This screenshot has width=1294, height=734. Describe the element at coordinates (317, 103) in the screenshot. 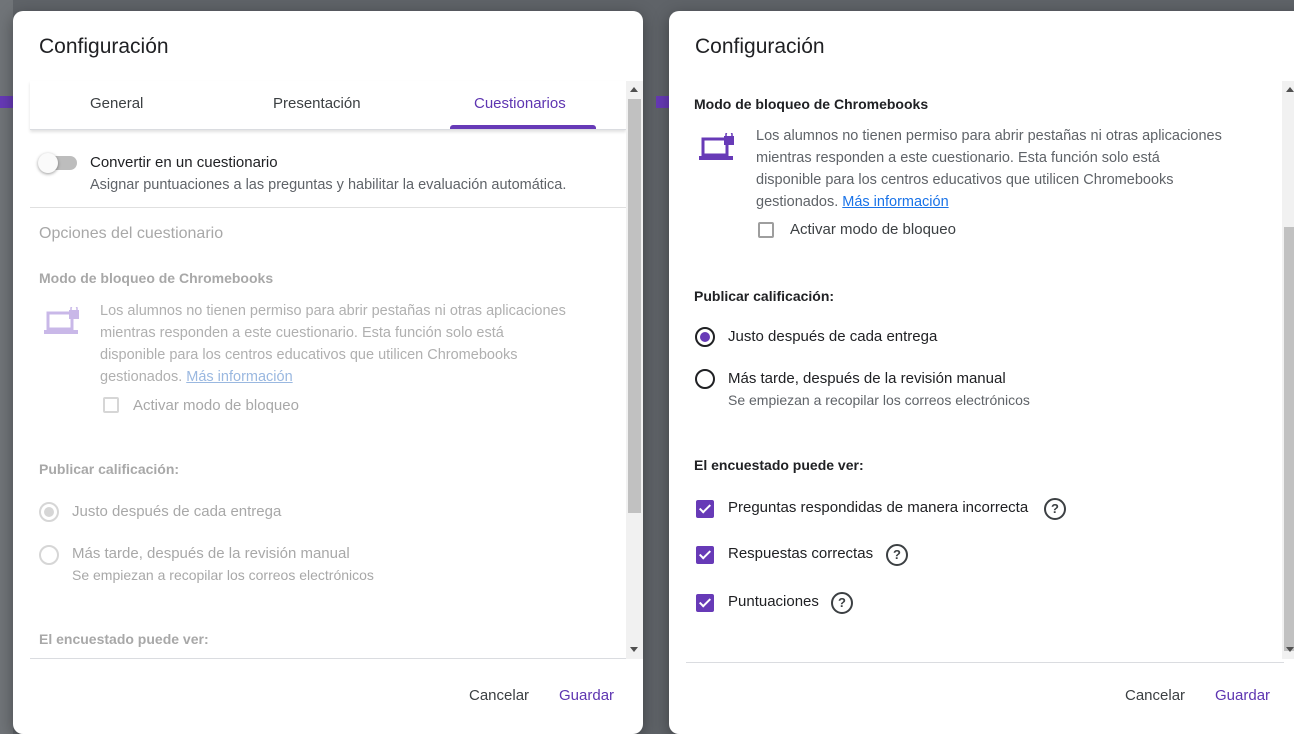

I see `tab-presentation: Presentación` at that location.